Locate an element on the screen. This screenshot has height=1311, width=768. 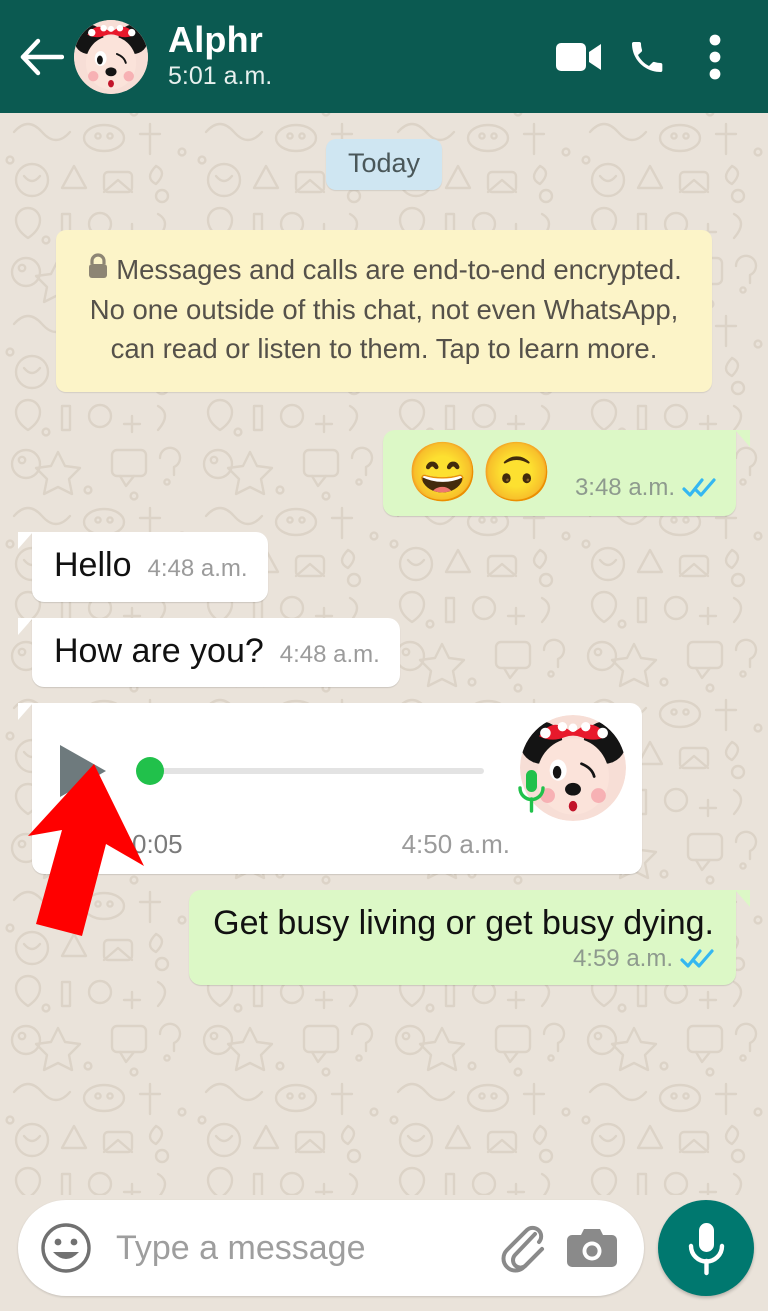
avatar is located at coordinates (111, 56).